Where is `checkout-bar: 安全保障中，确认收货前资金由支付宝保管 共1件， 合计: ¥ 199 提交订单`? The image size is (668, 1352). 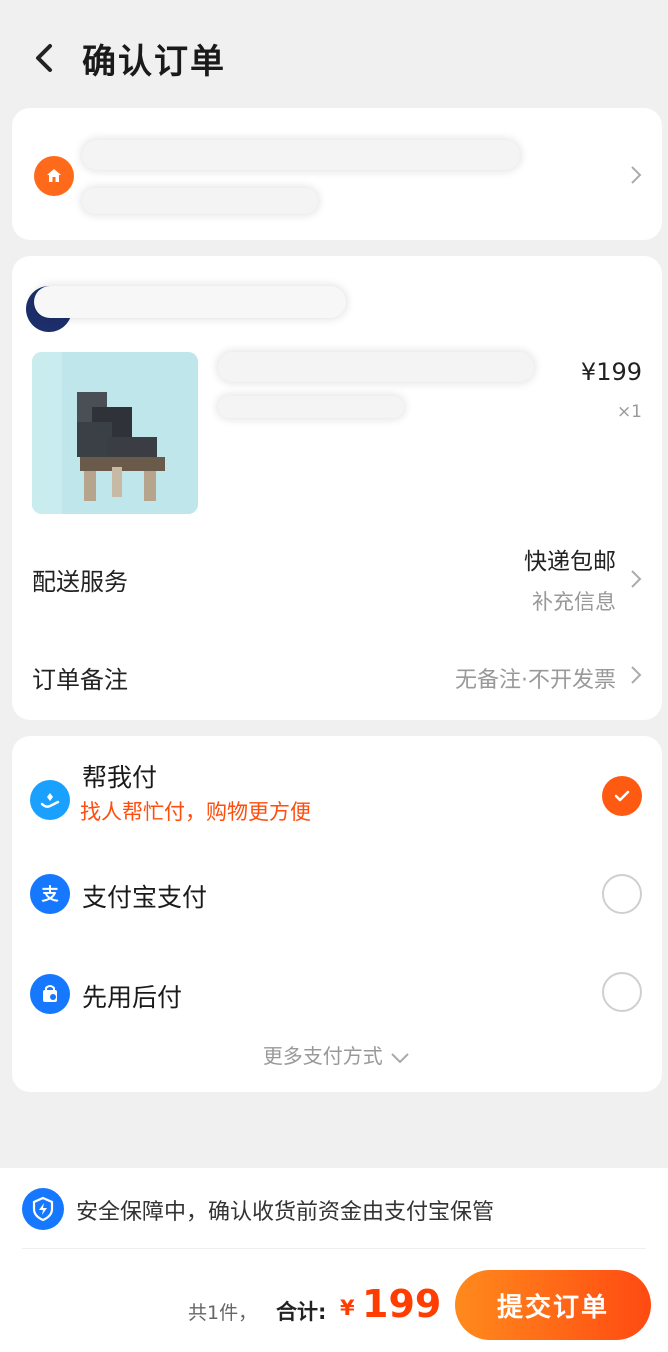 checkout-bar: 安全保障中，确认收货前资金由支付宝保管 共1件， 合计: ¥ 199 提交订单 is located at coordinates (334, 1260).